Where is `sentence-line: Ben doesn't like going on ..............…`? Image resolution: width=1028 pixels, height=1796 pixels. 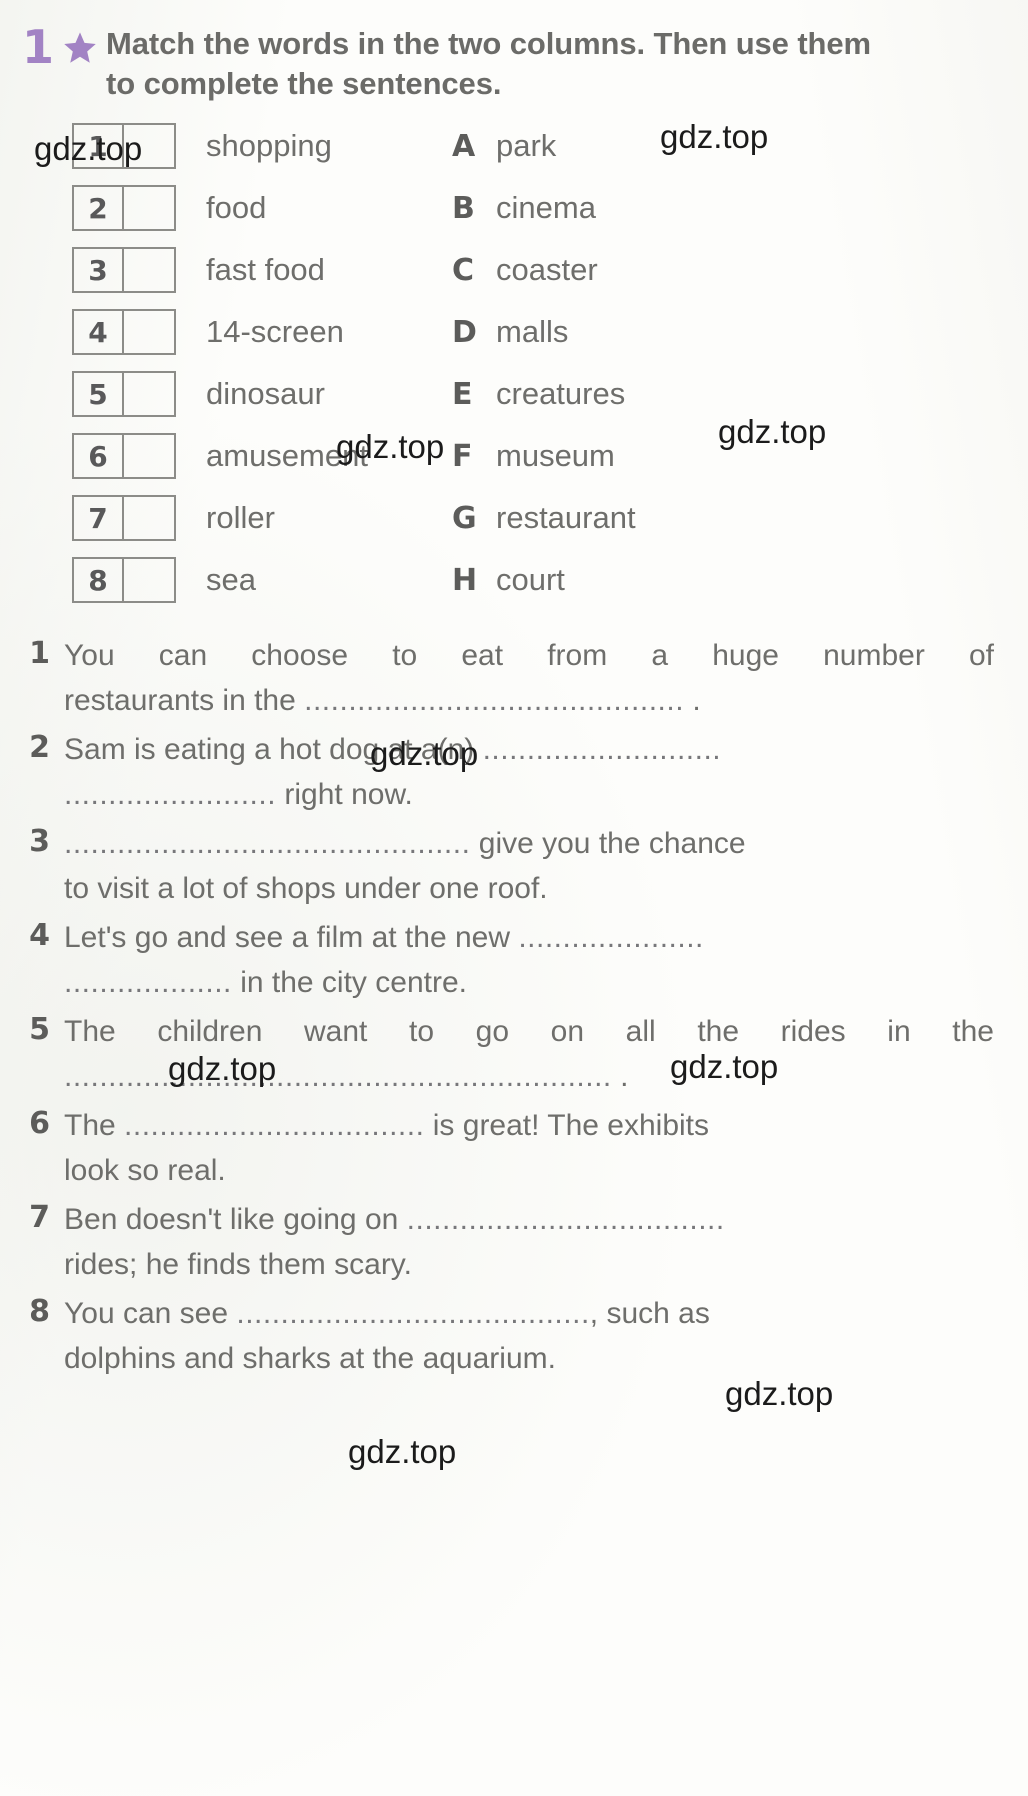 sentence-line: Ben doesn't like going on ..............… is located at coordinates (529, 1219).